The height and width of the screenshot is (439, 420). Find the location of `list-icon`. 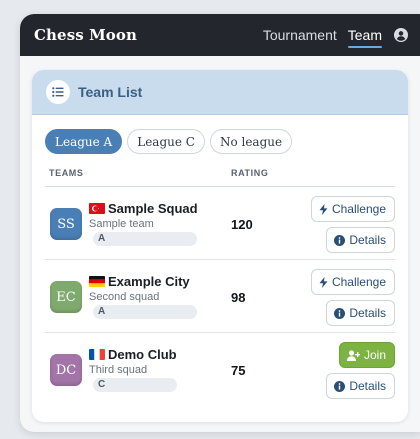

list-icon is located at coordinates (58, 92).